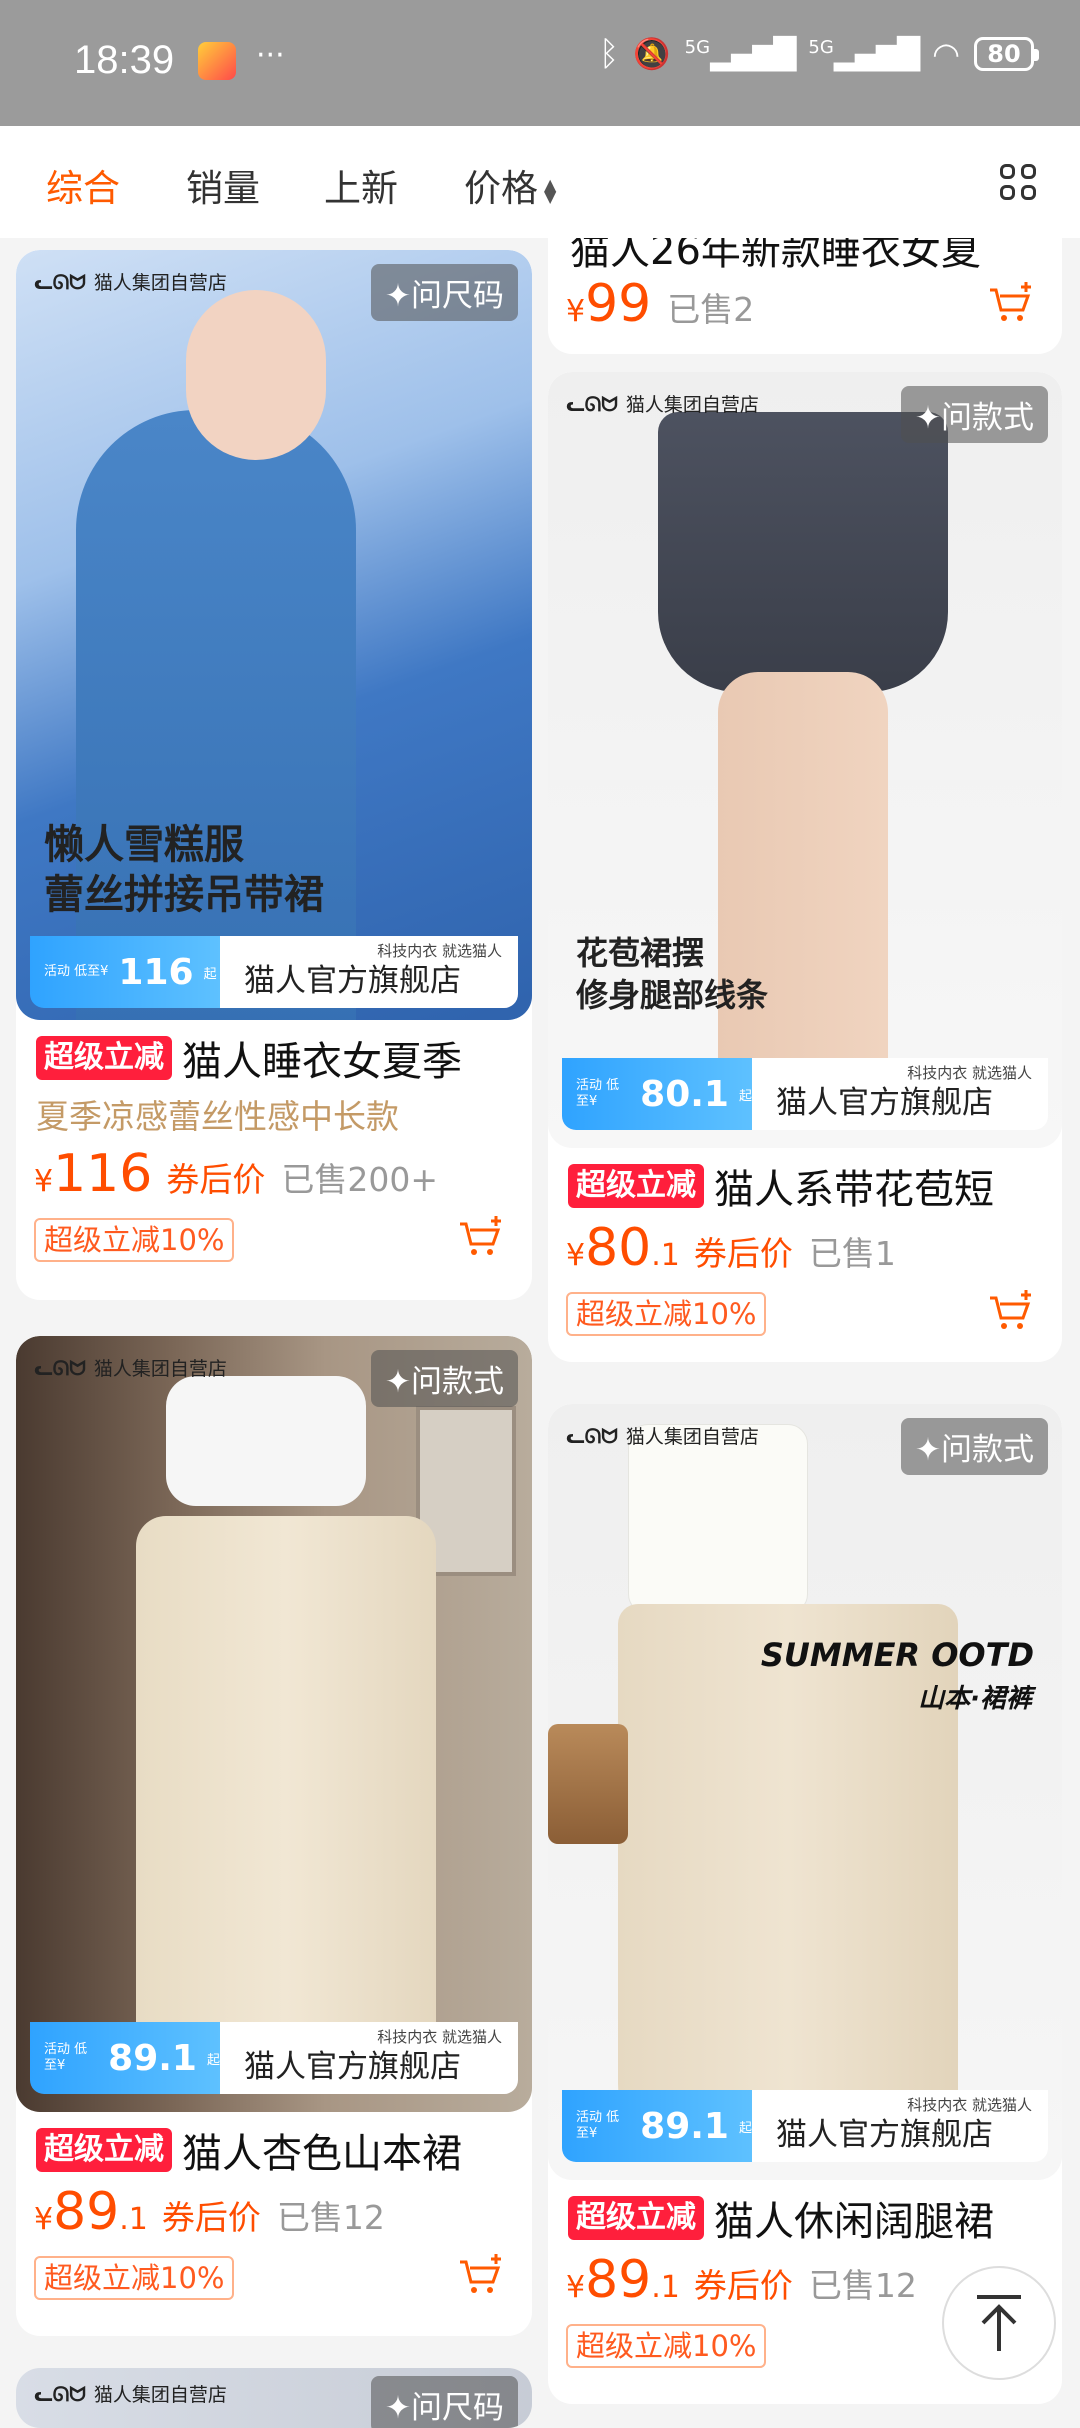  Describe the element at coordinates (576, 311) in the screenshot. I see `currency-symbol: ¥` at that location.